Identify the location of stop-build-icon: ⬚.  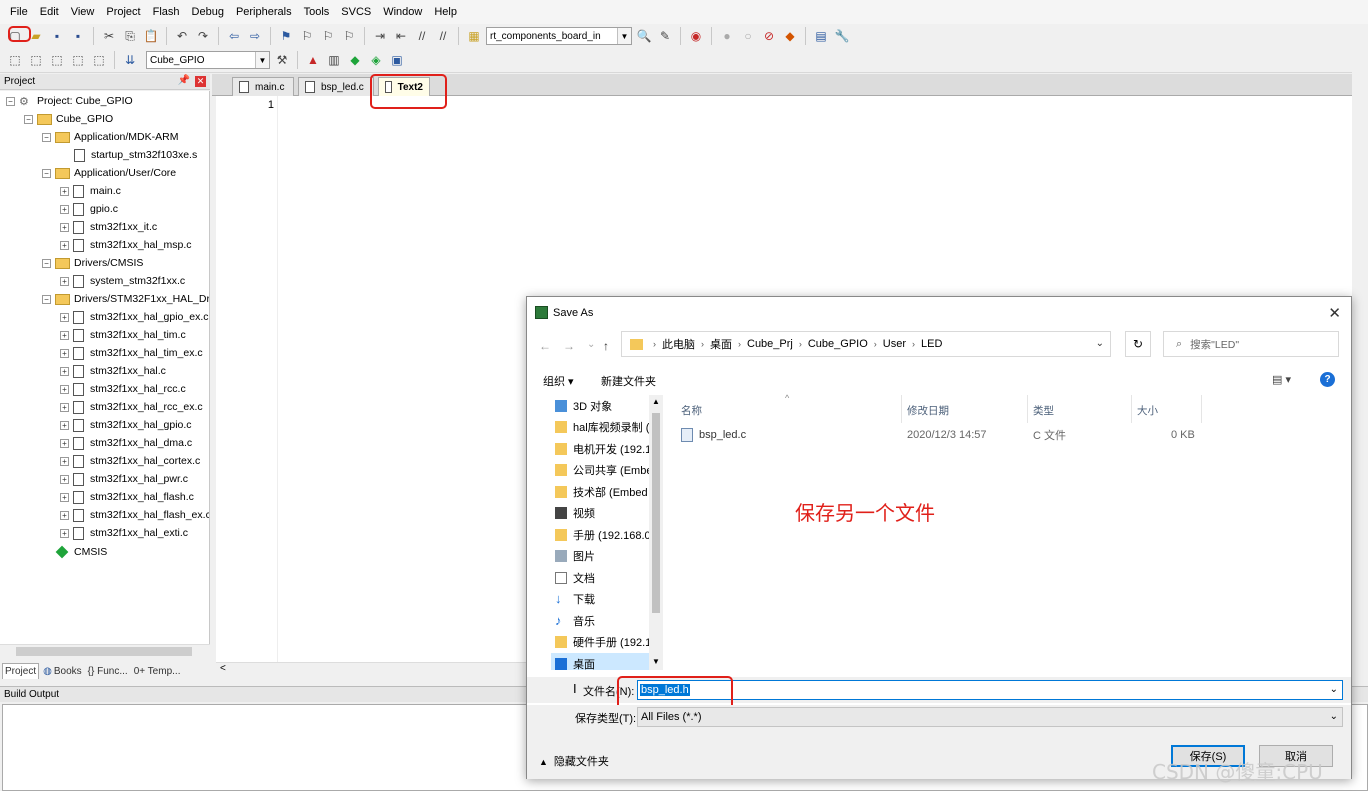
(99, 60).